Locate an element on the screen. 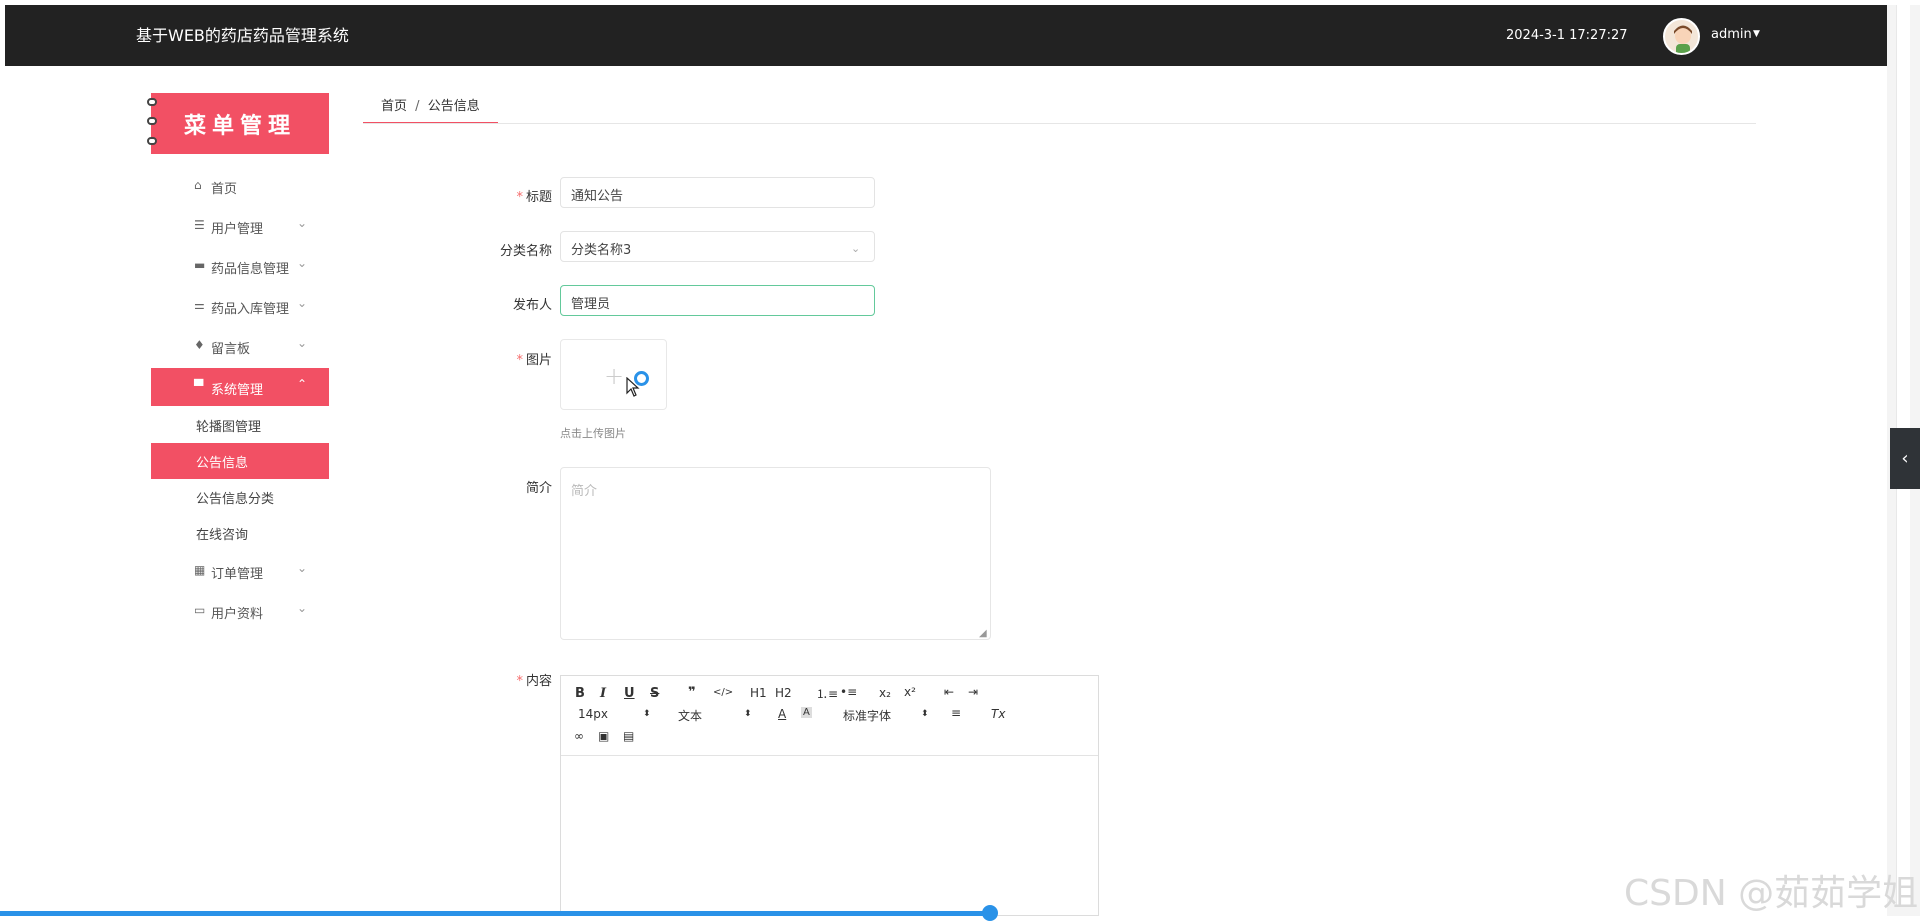 The height and width of the screenshot is (921, 1920). sidebar-item-label: 留言板 is located at coordinates (231, 349).